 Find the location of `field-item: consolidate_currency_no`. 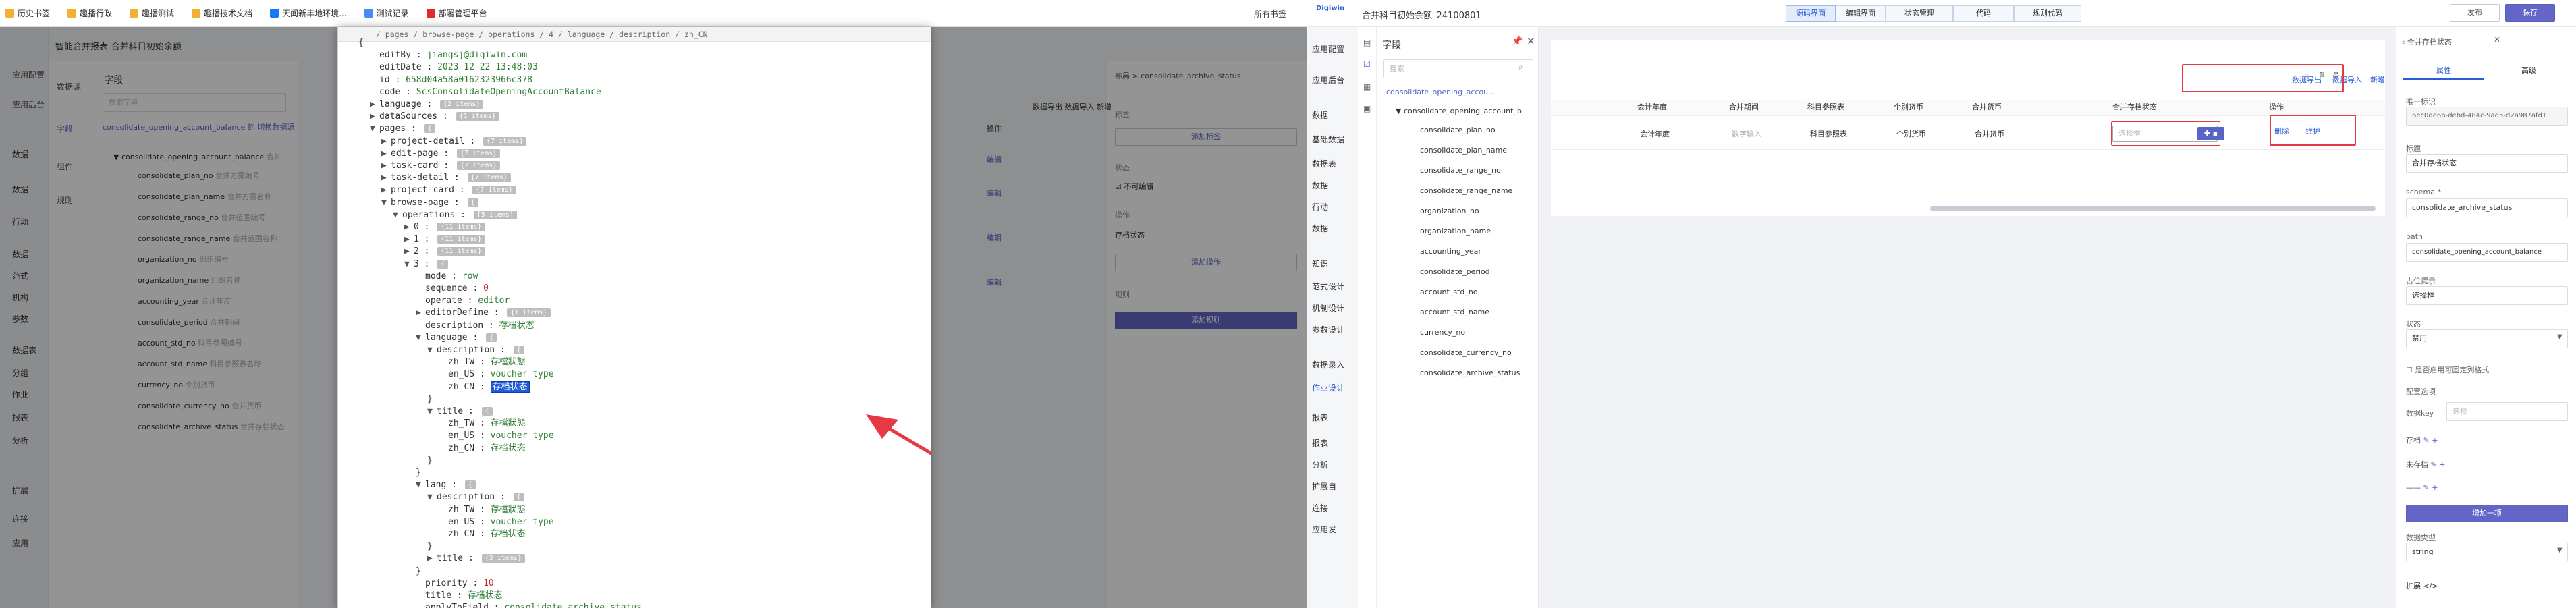

field-item: consolidate_currency_no is located at coordinates (1466, 352).